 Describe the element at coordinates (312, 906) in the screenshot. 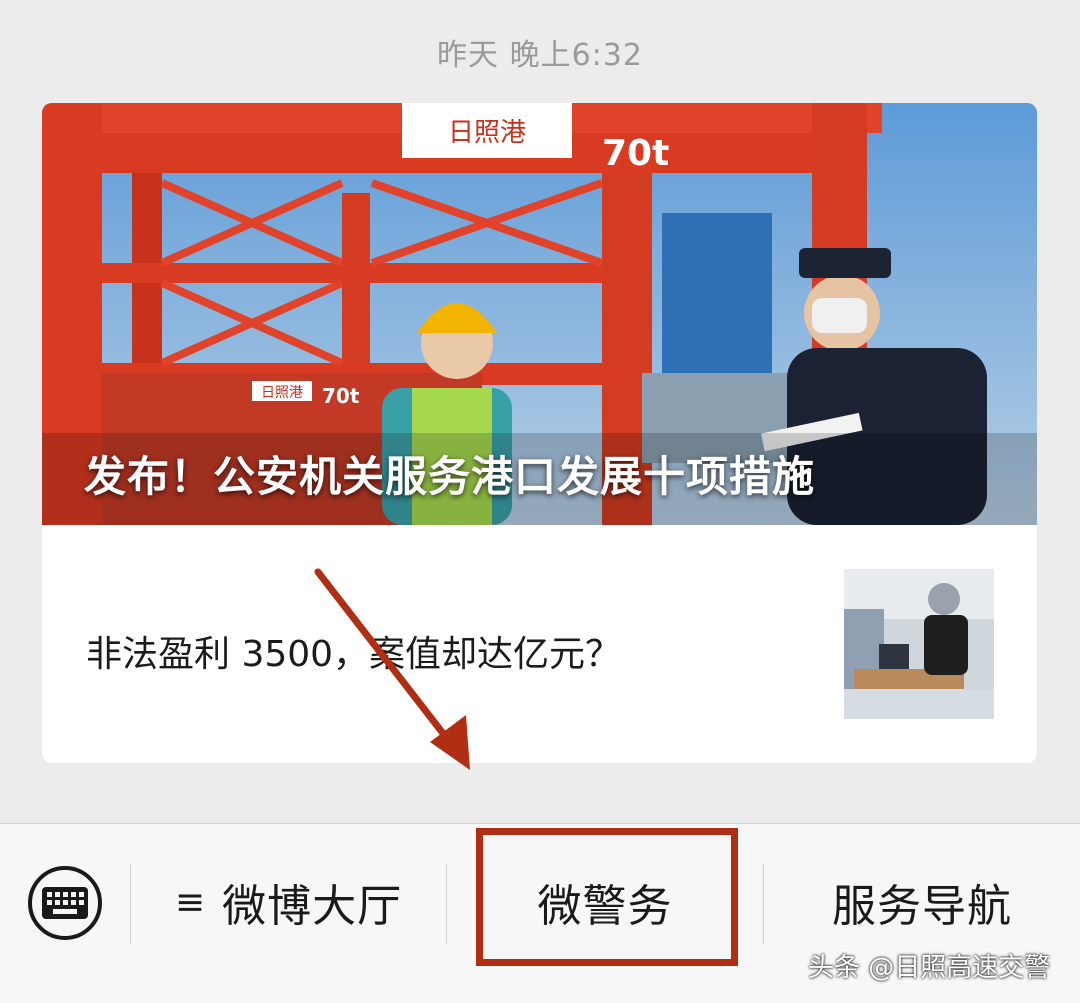

I see `menu-item-label: 微博大厅` at that location.